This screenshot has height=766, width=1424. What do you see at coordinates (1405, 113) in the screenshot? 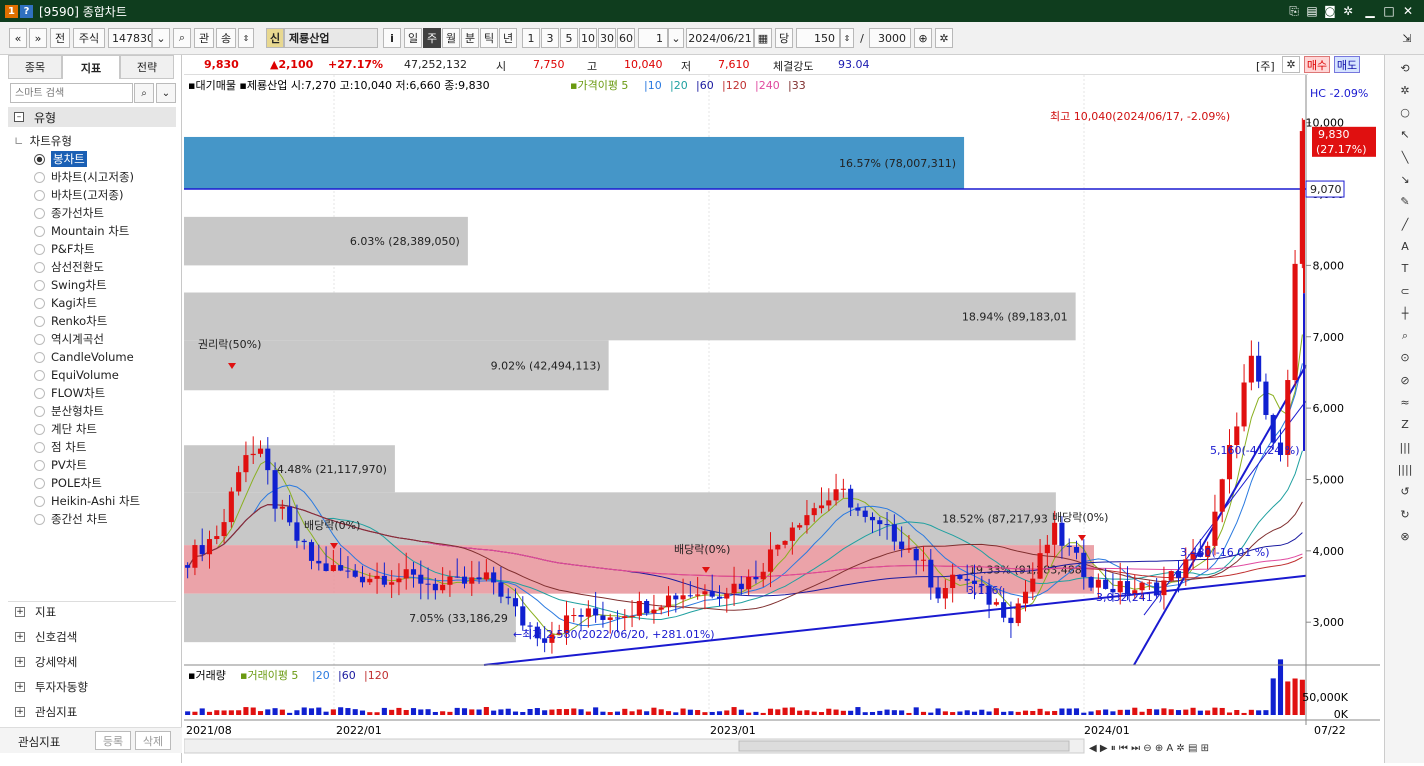
I see `circle-icon: ○` at bounding box center [1405, 113].